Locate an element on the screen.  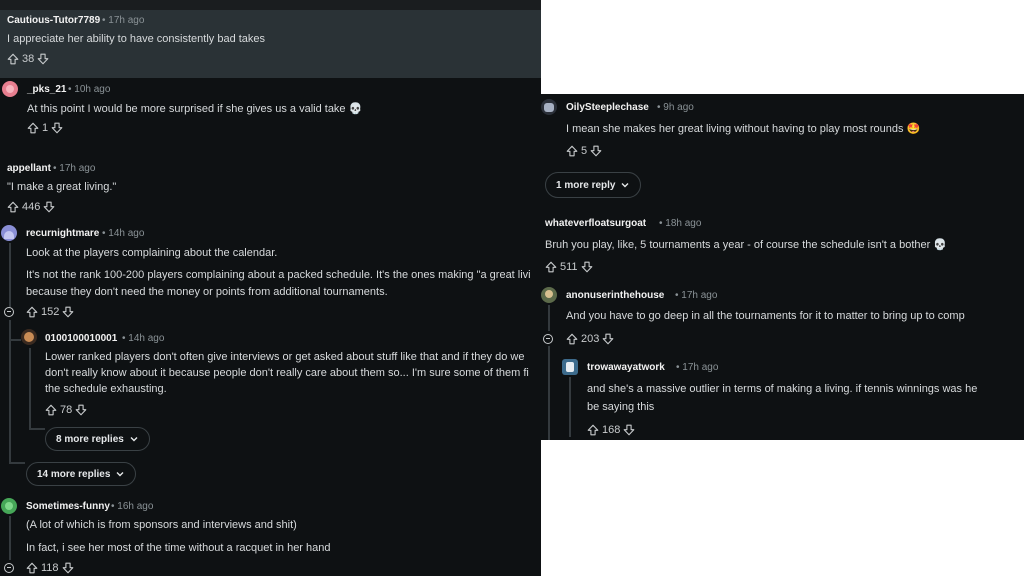
more-replies-button: 14 more replies is located at coordinates (81, 474).